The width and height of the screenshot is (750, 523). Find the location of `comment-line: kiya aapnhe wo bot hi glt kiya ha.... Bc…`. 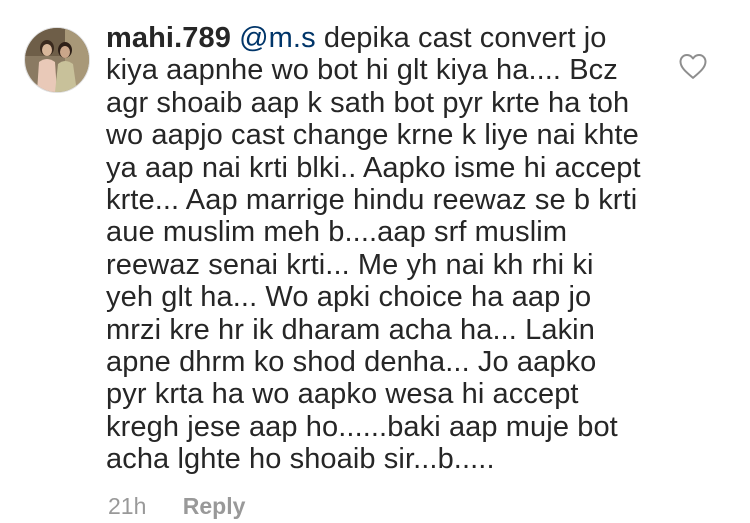

comment-line: kiya aapnhe wo bot hi glt kiya ha.... Bc… is located at coordinates (362, 70).